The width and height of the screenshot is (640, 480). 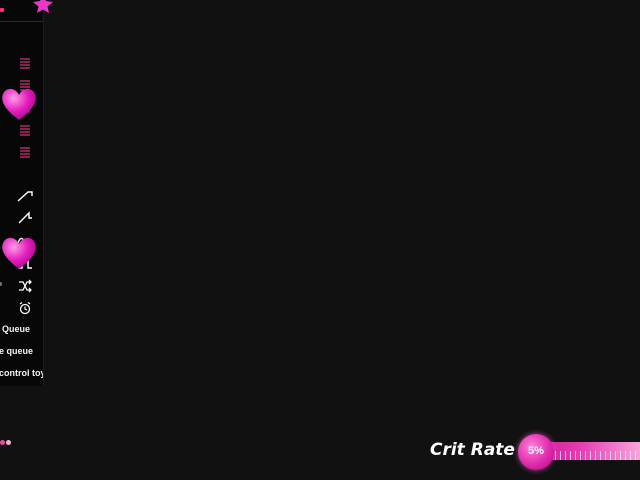 I want to click on indicator-dot, so click(x=1, y=284).